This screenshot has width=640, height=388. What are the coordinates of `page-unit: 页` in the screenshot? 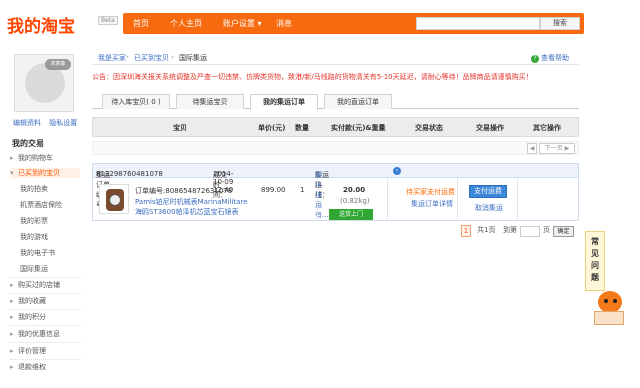 It's located at (546, 230).